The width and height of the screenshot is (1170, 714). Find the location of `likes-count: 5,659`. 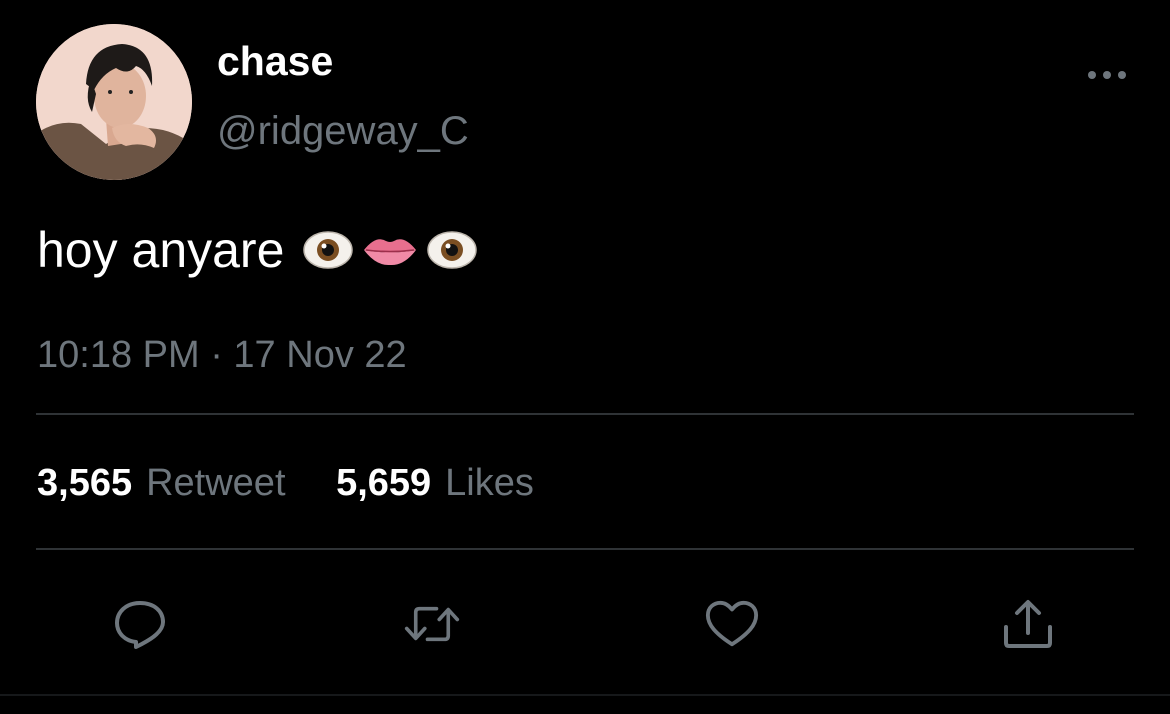

likes-count: 5,659 is located at coordinates (384, 483).